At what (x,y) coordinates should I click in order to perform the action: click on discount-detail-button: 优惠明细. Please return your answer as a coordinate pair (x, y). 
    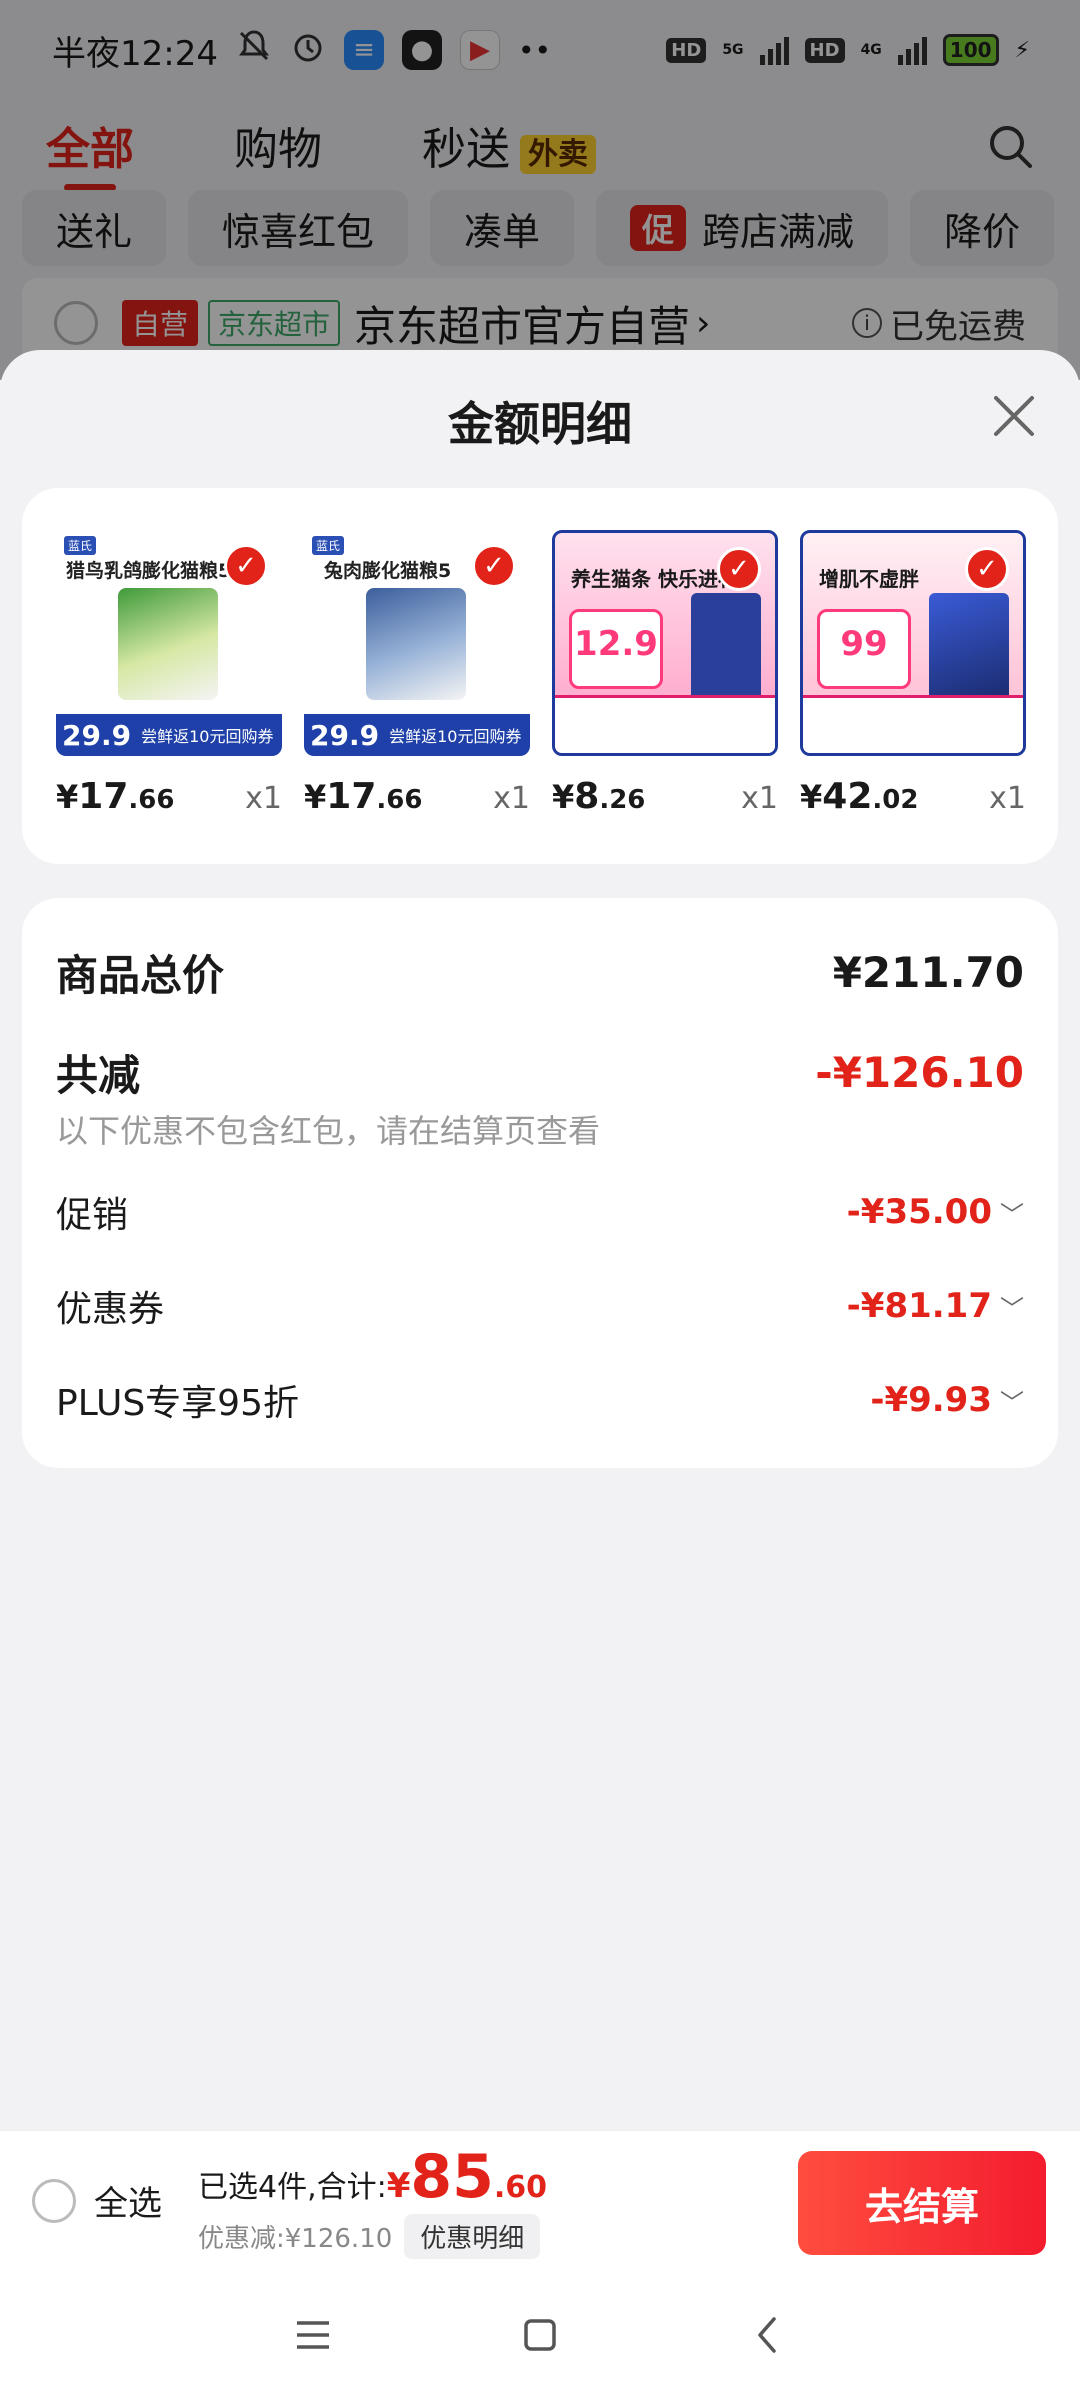
    Looking at the image, I should click on (472, 2236).